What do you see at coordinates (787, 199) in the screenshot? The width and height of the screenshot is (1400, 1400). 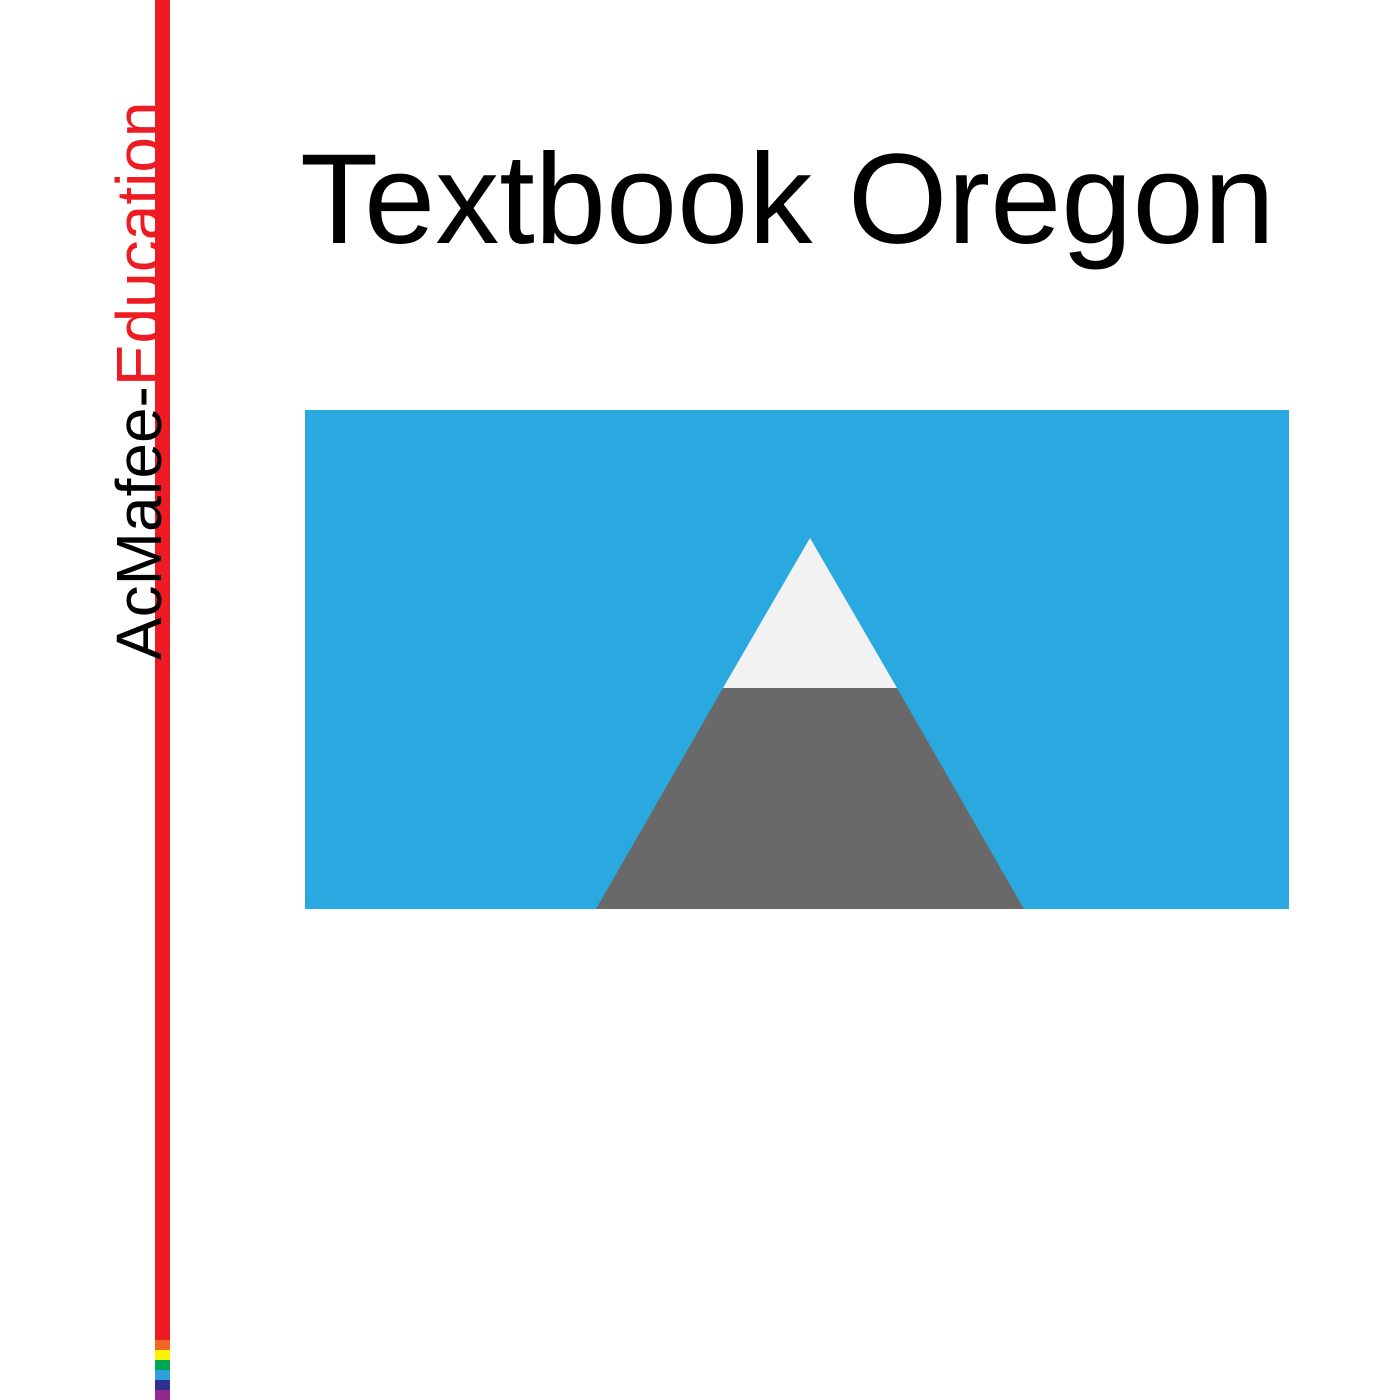 I see `book-title: Textbook Oregon` at bounding box center [787, 199].